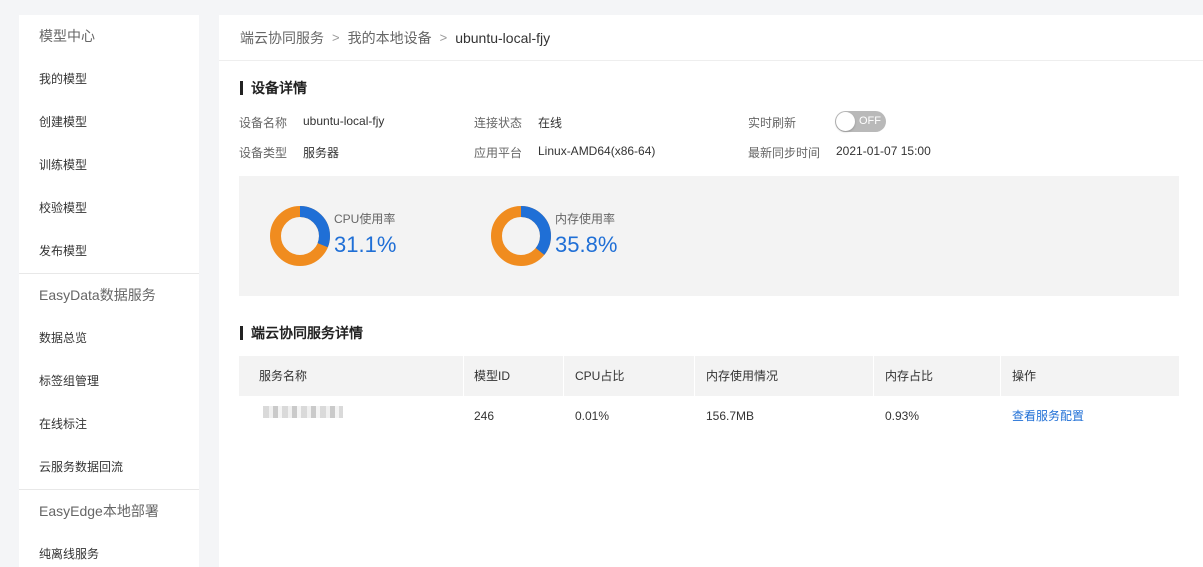  I want to click on memory-usage-value: 35.8%, so click(586, 244).